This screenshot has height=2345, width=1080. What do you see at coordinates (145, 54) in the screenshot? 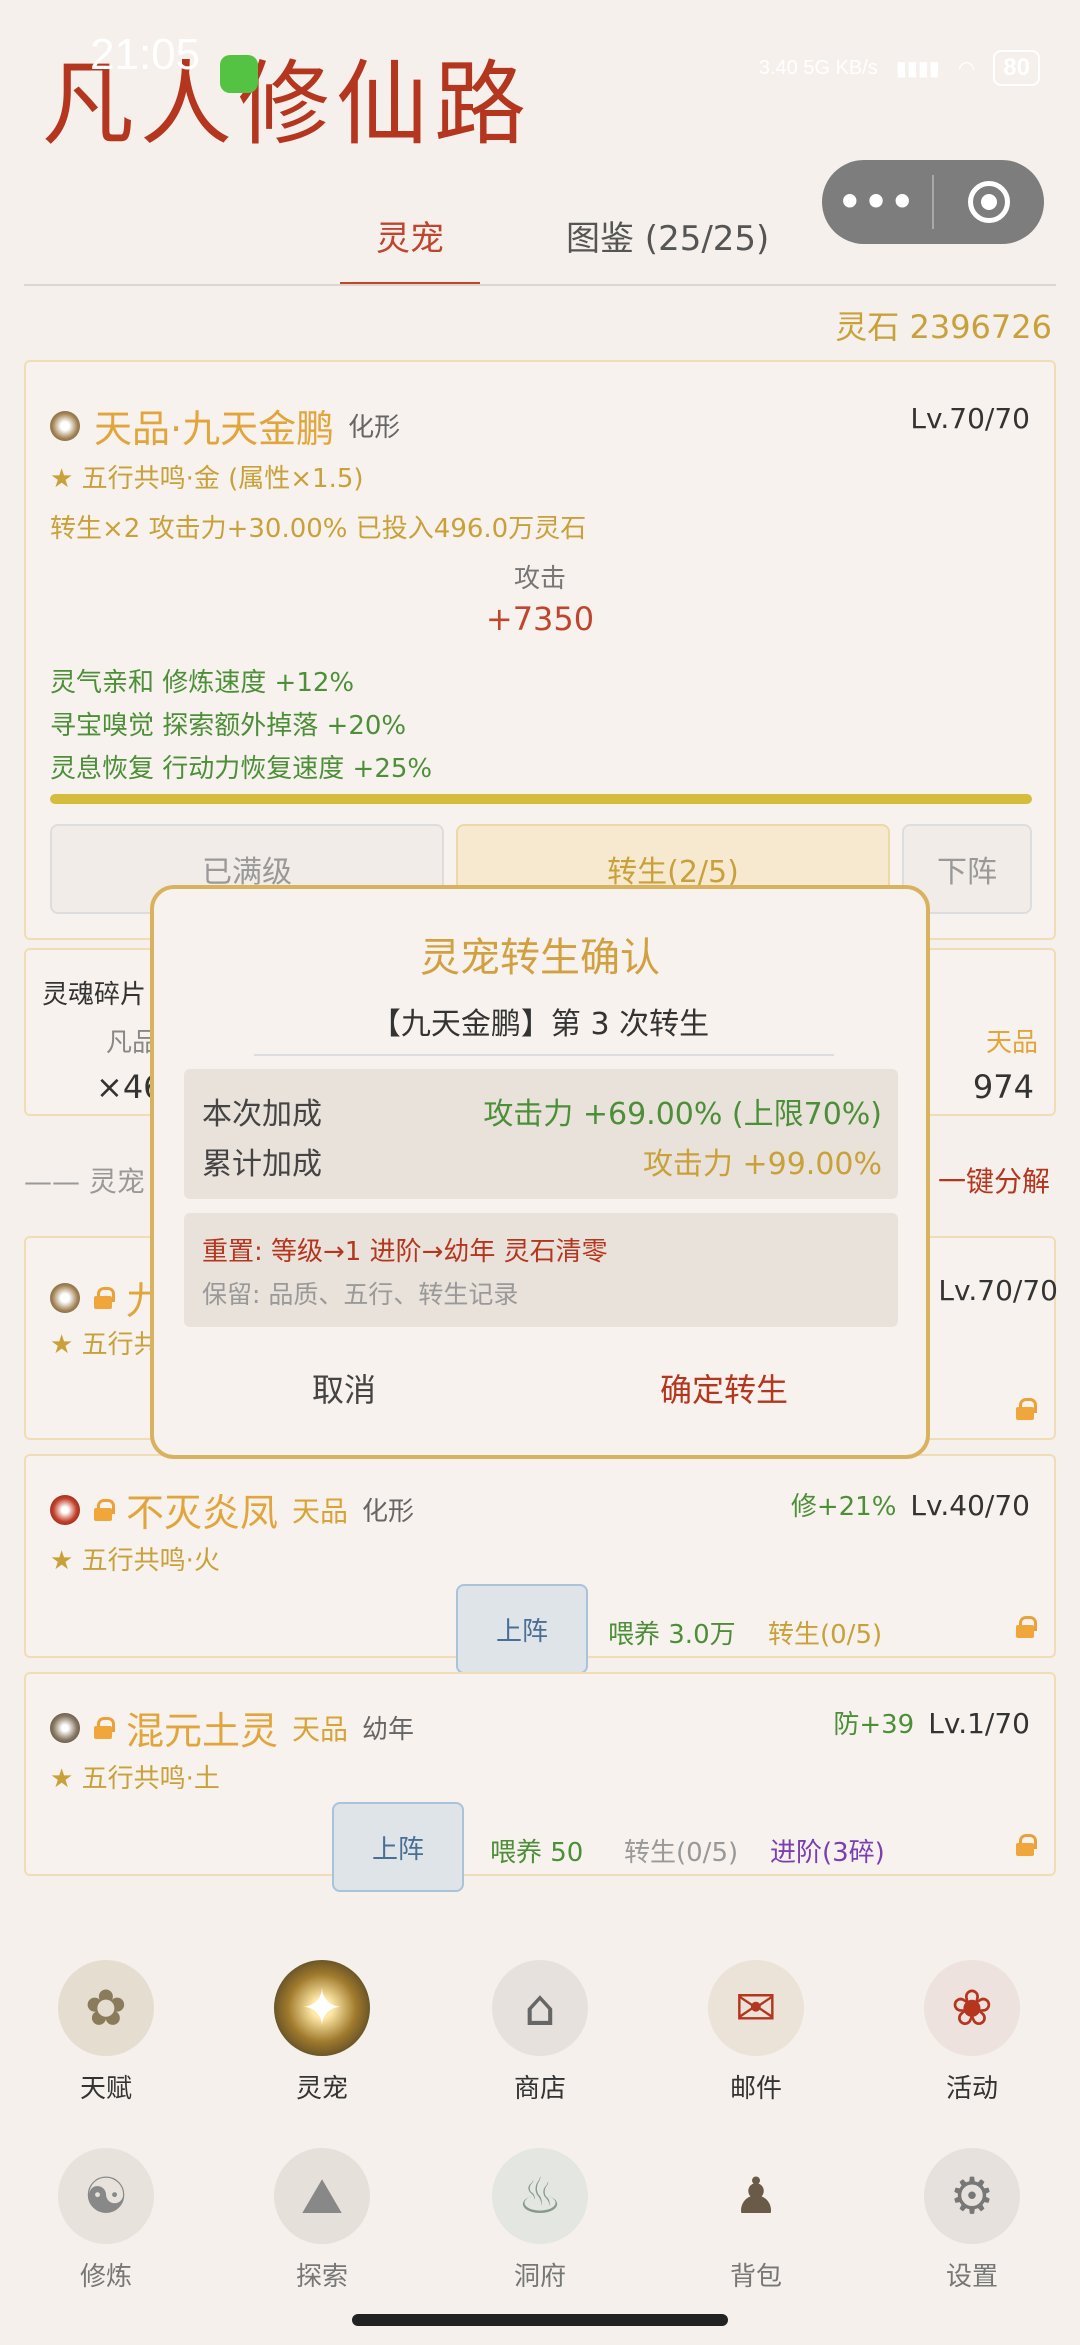
I see `status-time: 21:05` at bounding box center [145, 54].